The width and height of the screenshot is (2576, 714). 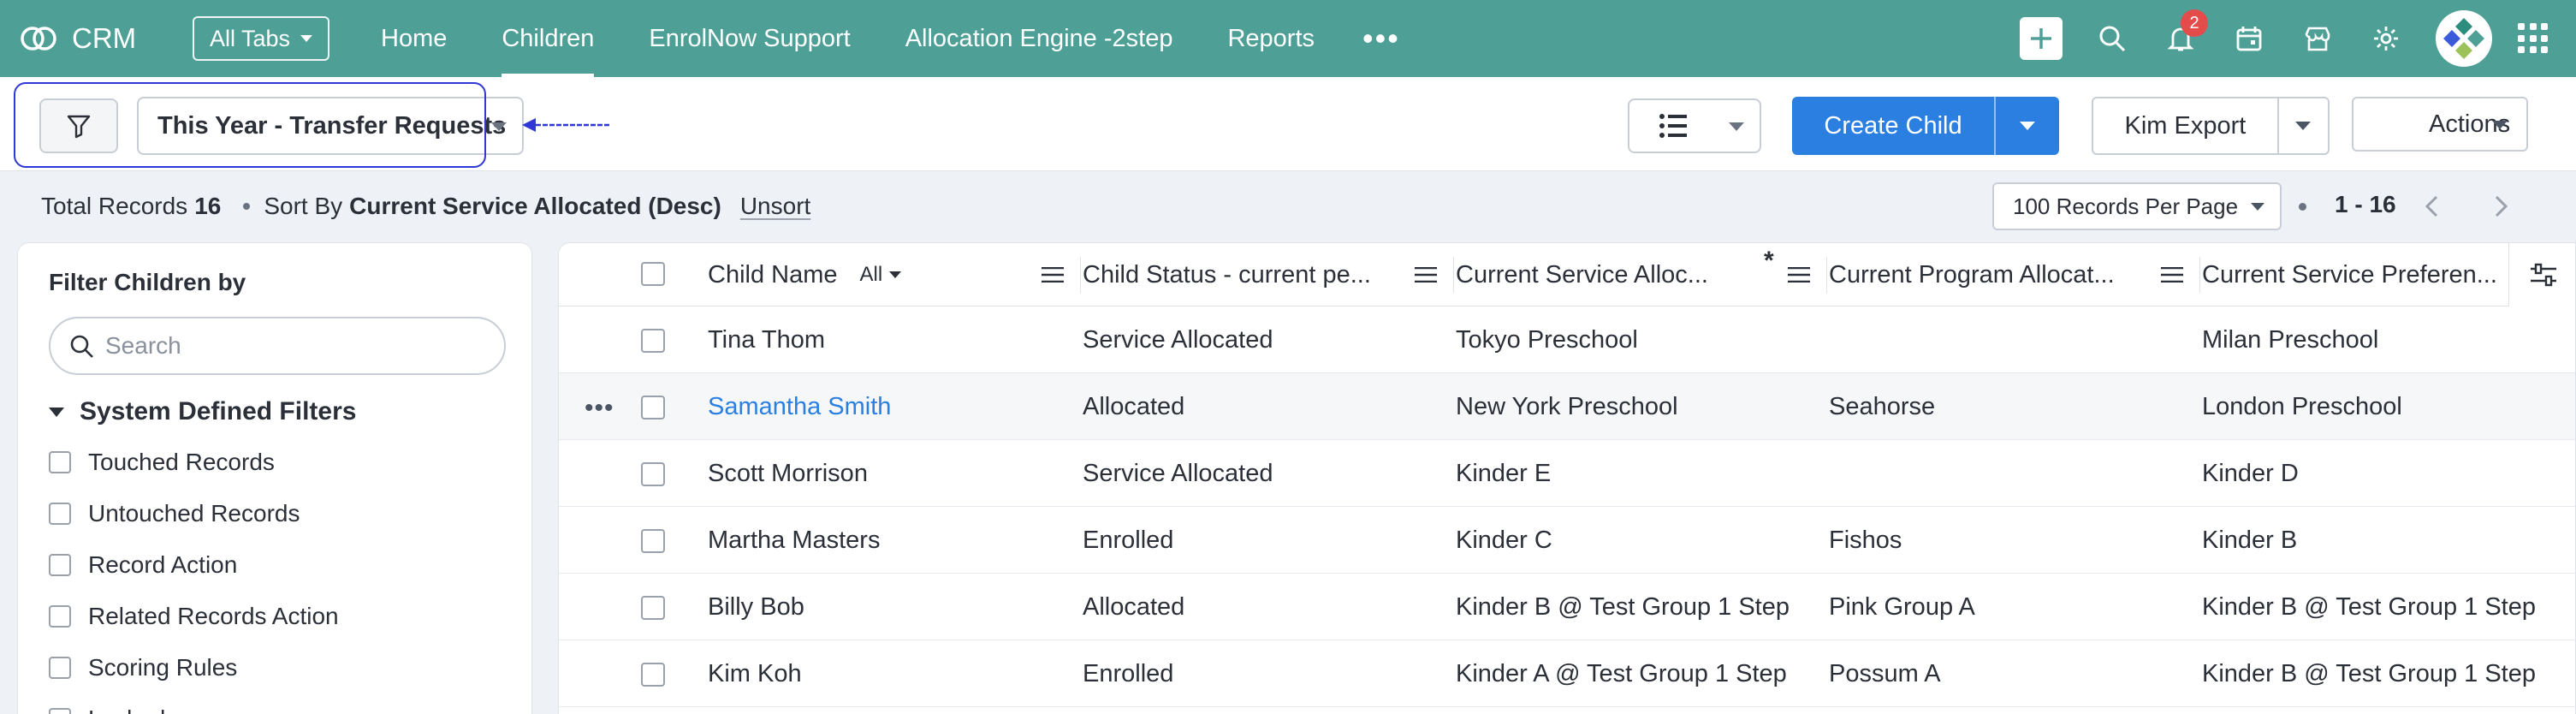 I want to click on cell-current-service-preference: London Preschool, so click(x=2302, y=406).